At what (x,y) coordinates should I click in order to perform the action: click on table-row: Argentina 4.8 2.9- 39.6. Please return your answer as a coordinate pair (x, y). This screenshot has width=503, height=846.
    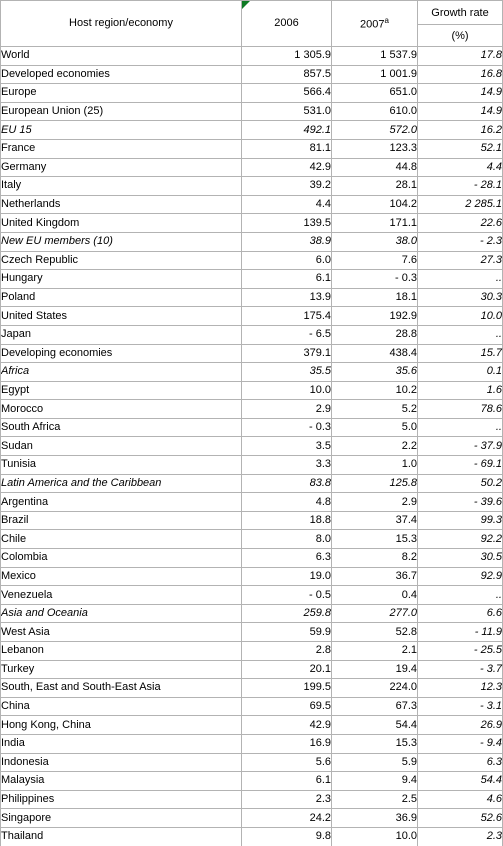
    Looking at the image, I should click on (251, 502).